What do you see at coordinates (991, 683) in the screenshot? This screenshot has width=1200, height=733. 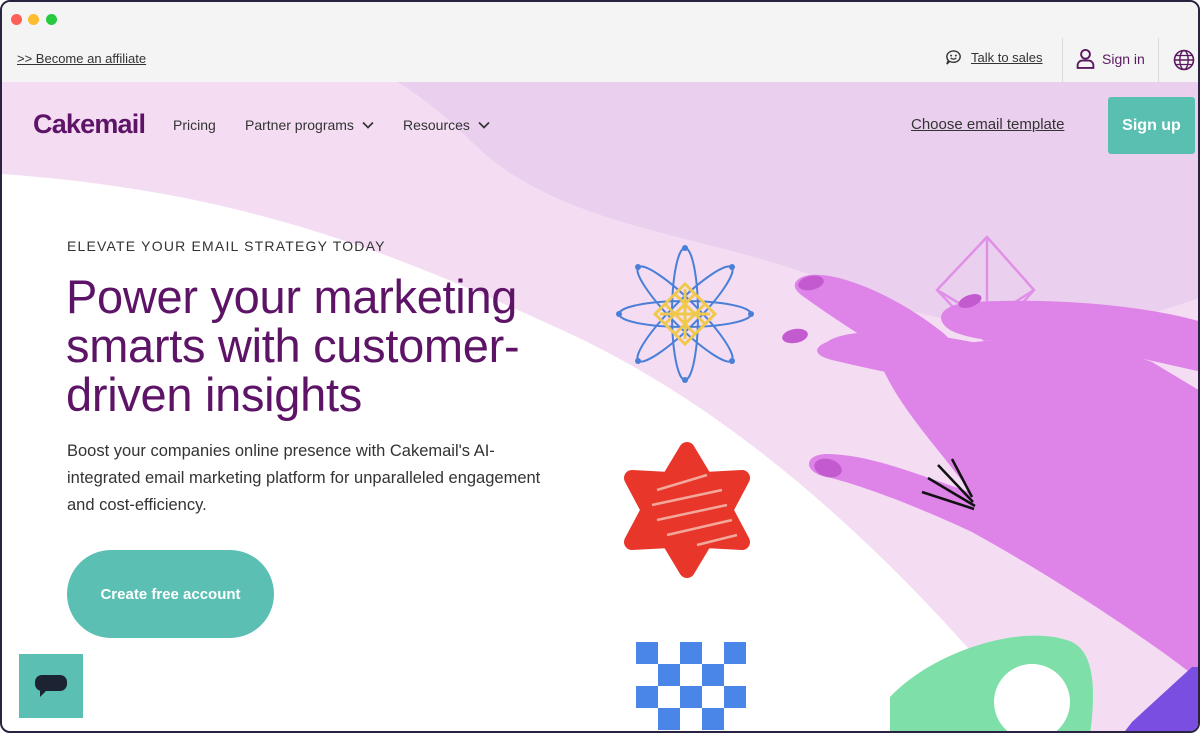 I see `green-shape-graphic` at bounding box center [991, 683].